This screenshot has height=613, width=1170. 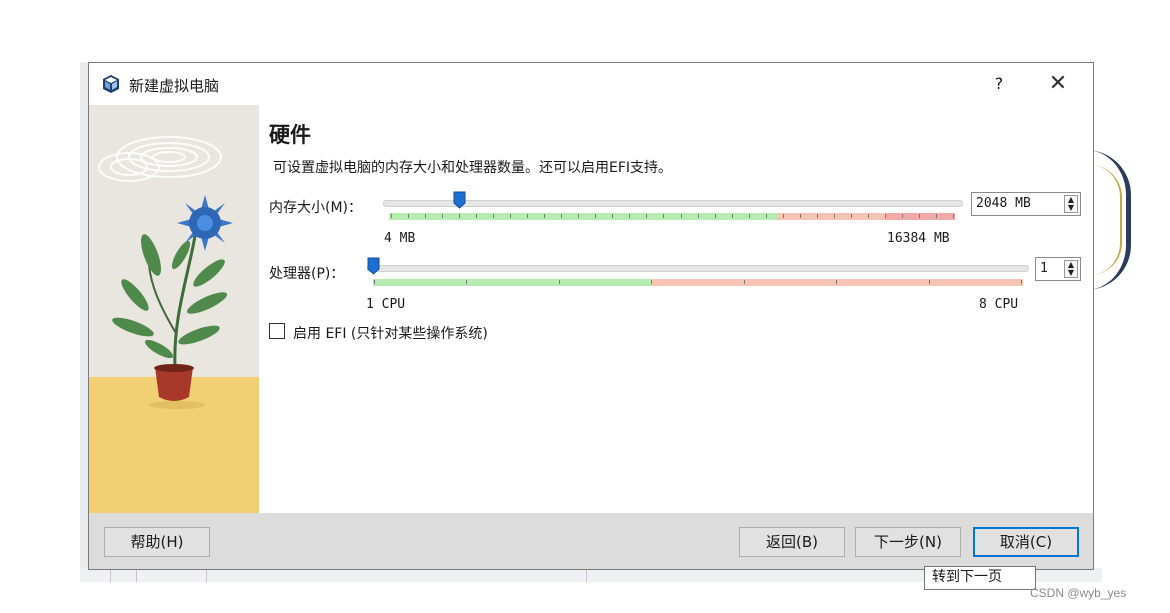 I want to click on window-title: 新建虚拟电脑, so click(x=174, y=86).